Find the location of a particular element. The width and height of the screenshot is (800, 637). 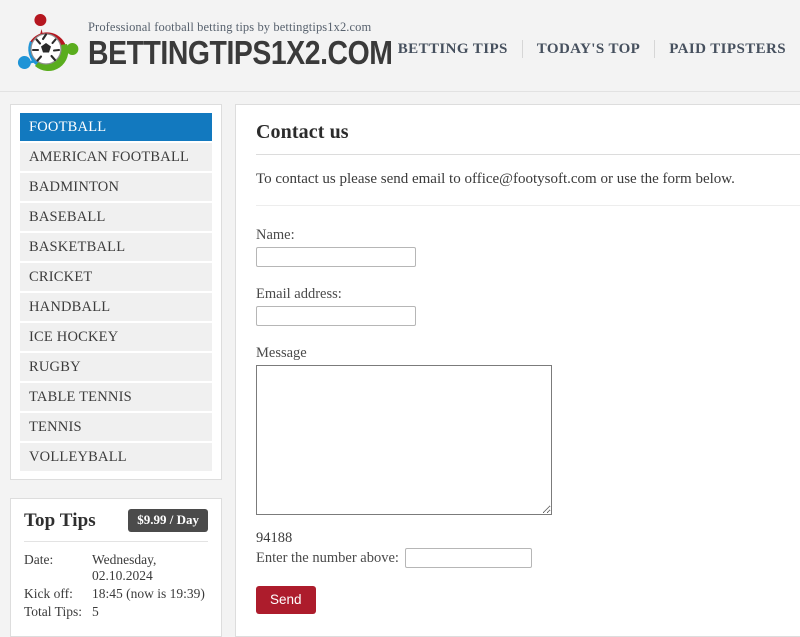

sidebar-item-volleyball: VOLLEYBALL is located at coordinates (116, 457).